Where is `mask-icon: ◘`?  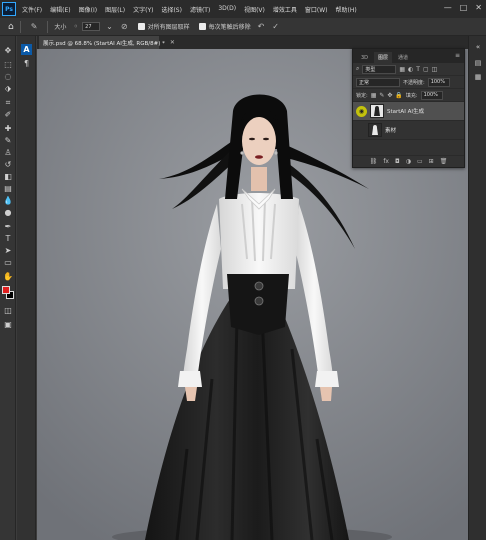 mask-icon: ◘ is located at coordinates (397, 161).